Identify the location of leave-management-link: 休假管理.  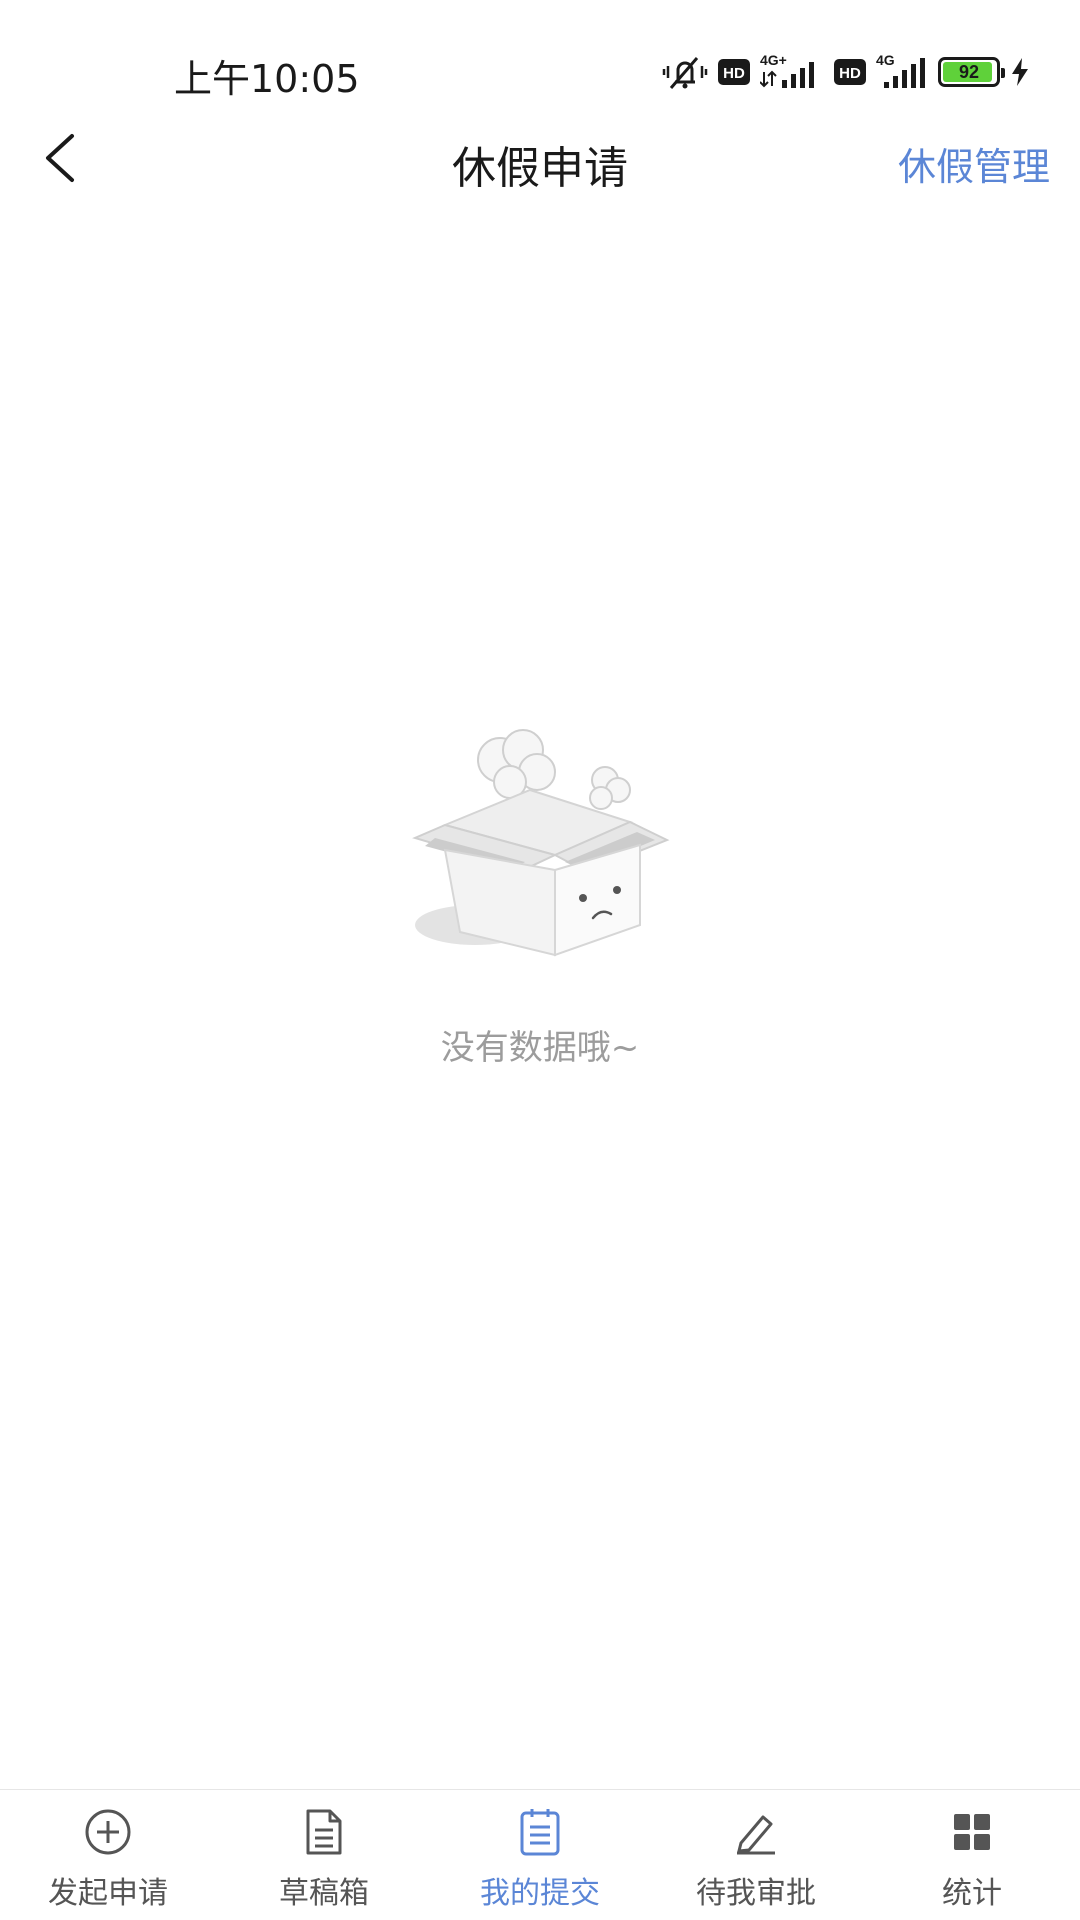
(974, 163).